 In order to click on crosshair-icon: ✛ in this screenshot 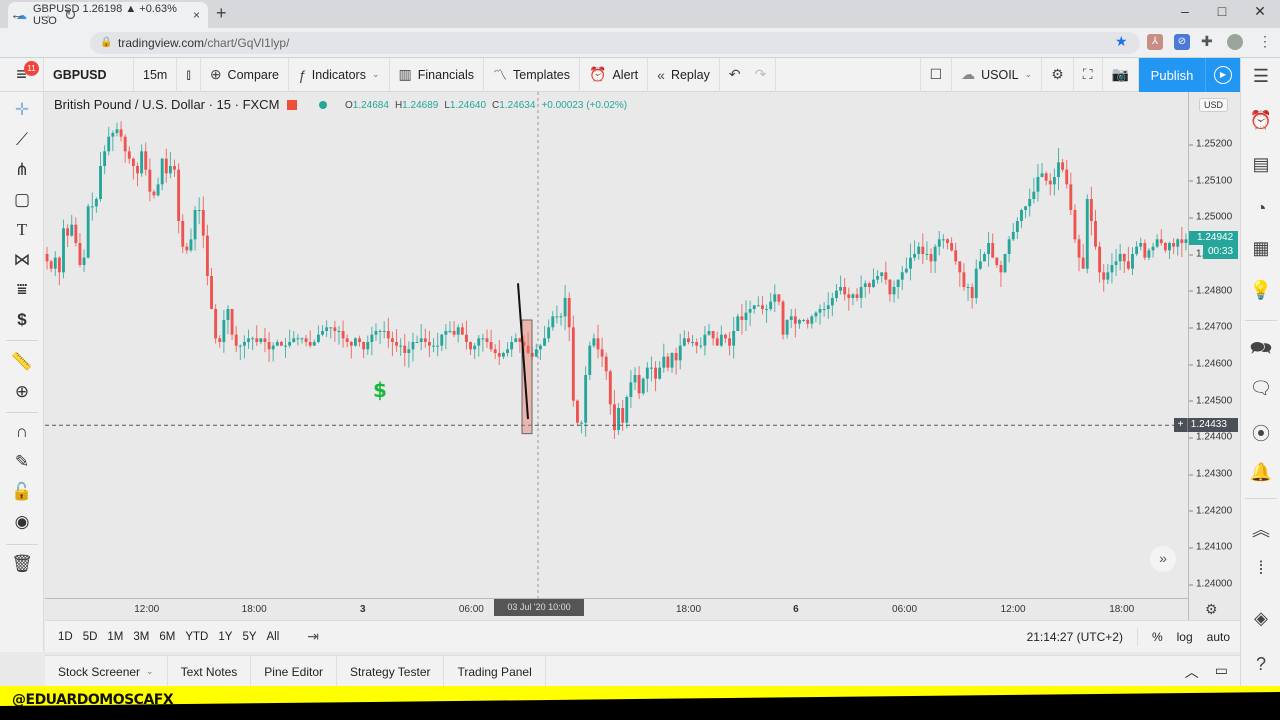, I will do `click(22, 110)`.